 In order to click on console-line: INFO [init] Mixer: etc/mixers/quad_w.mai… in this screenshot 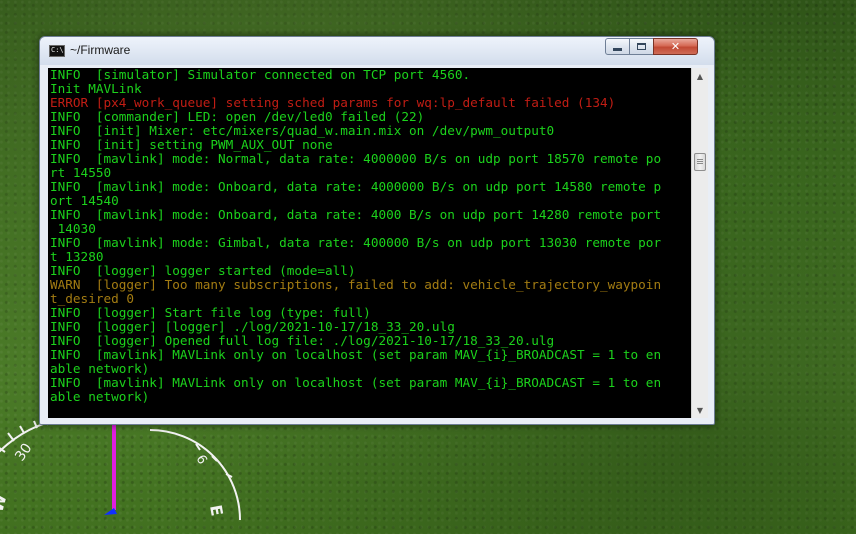, I will do `click(302, 130)`.